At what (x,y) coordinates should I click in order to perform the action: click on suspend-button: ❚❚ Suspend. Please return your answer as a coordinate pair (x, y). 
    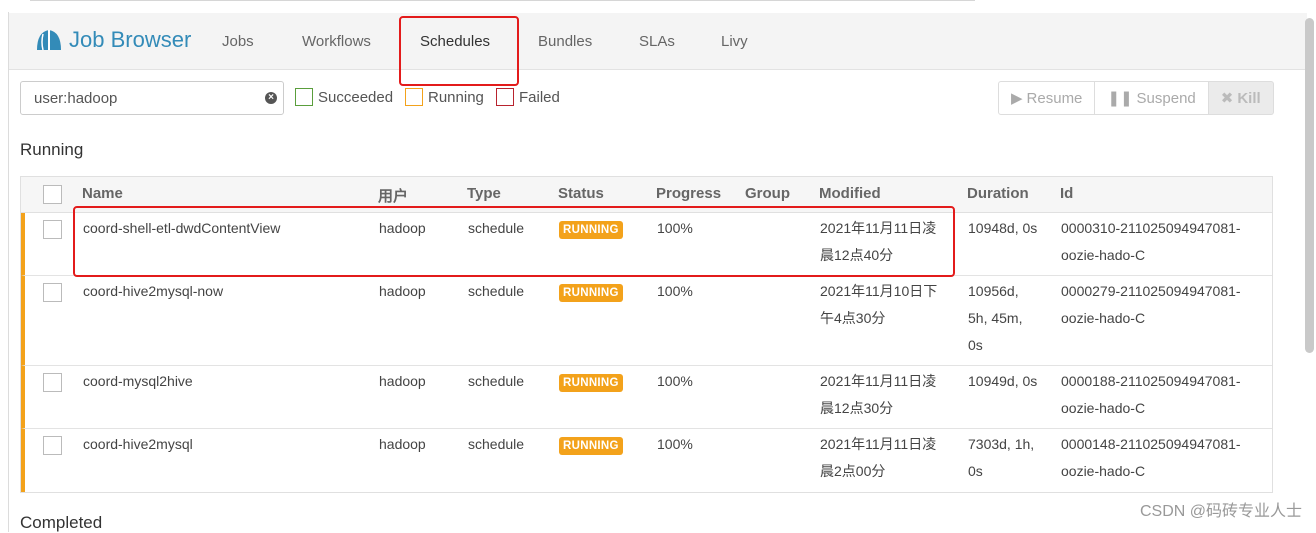
    Looking at the image, I should click on (1152, 98).